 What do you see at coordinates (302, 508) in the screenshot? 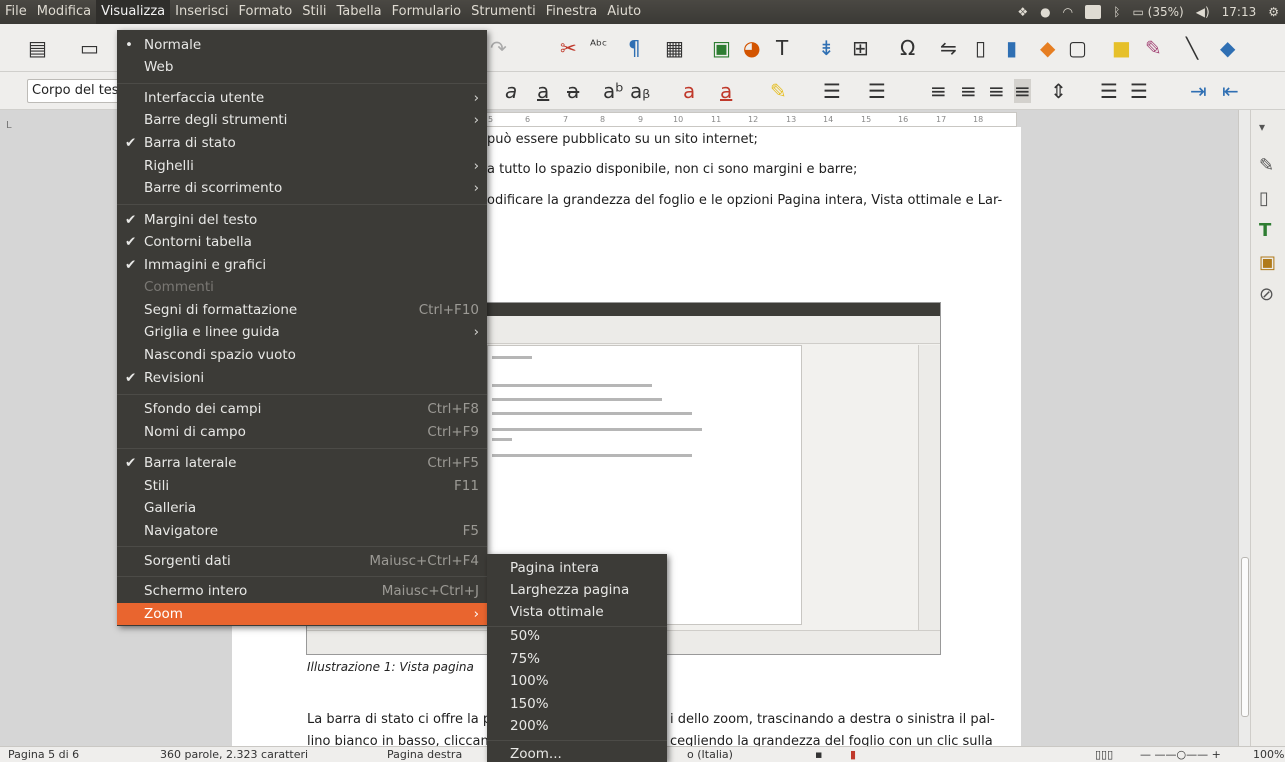
I see `menu-item-galleria: Galleria` at bounding box center [302, 508].